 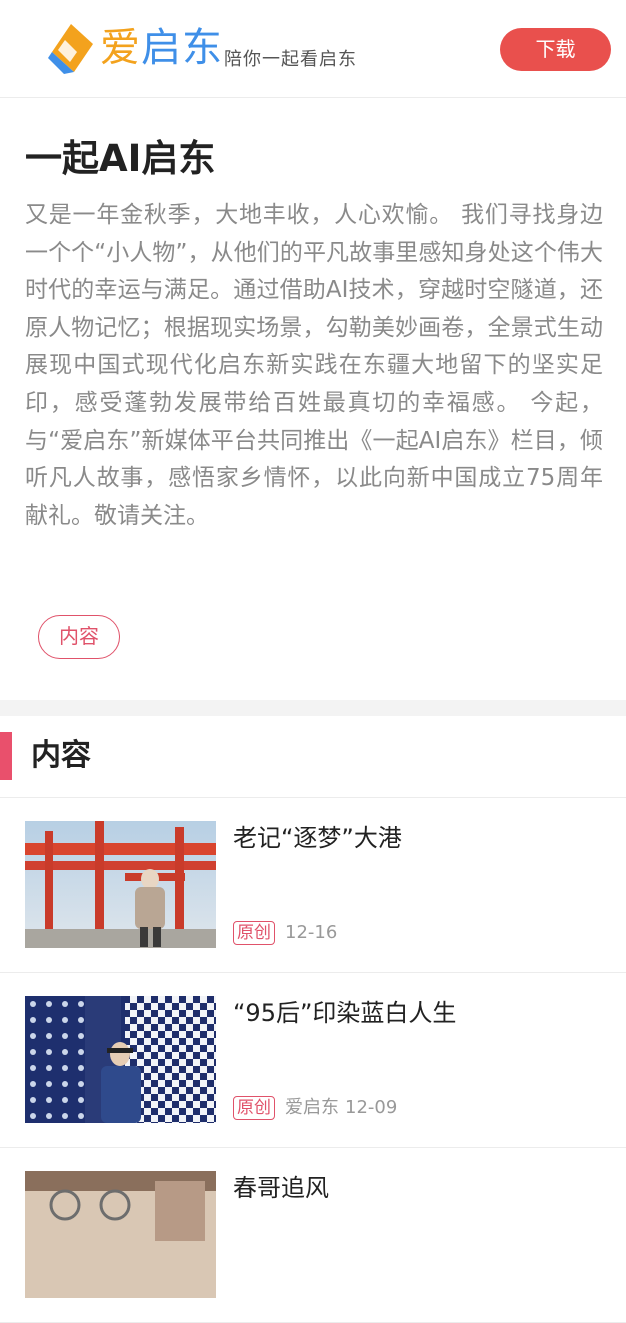 I want to click on app-logo-icon, so click(x=71, y=49).